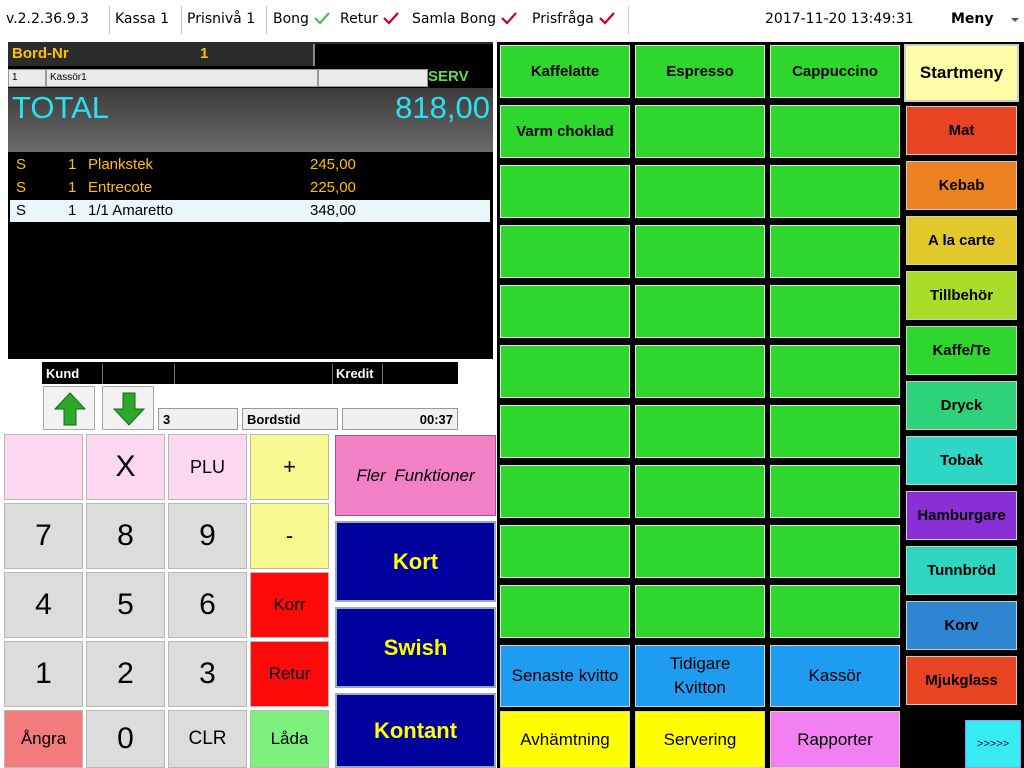  What do you see at coordinates (961, 130) in the screenshot?
I see `category-mat-button: Mat` at bounding box center [961, 130].